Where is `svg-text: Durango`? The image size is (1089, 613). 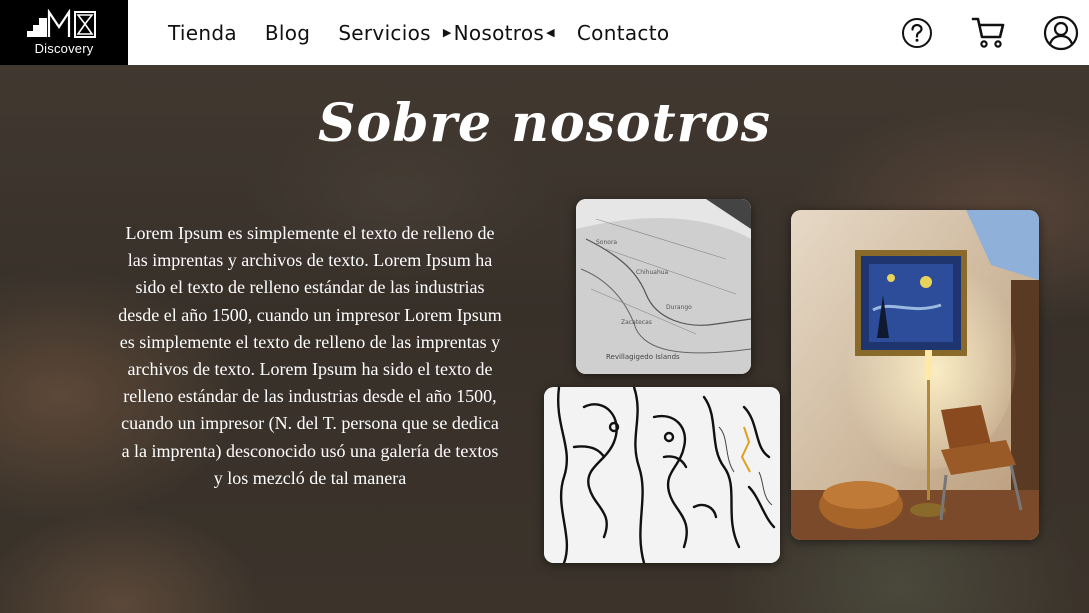 svg-text: Durango is located at coordinates (679, 307).